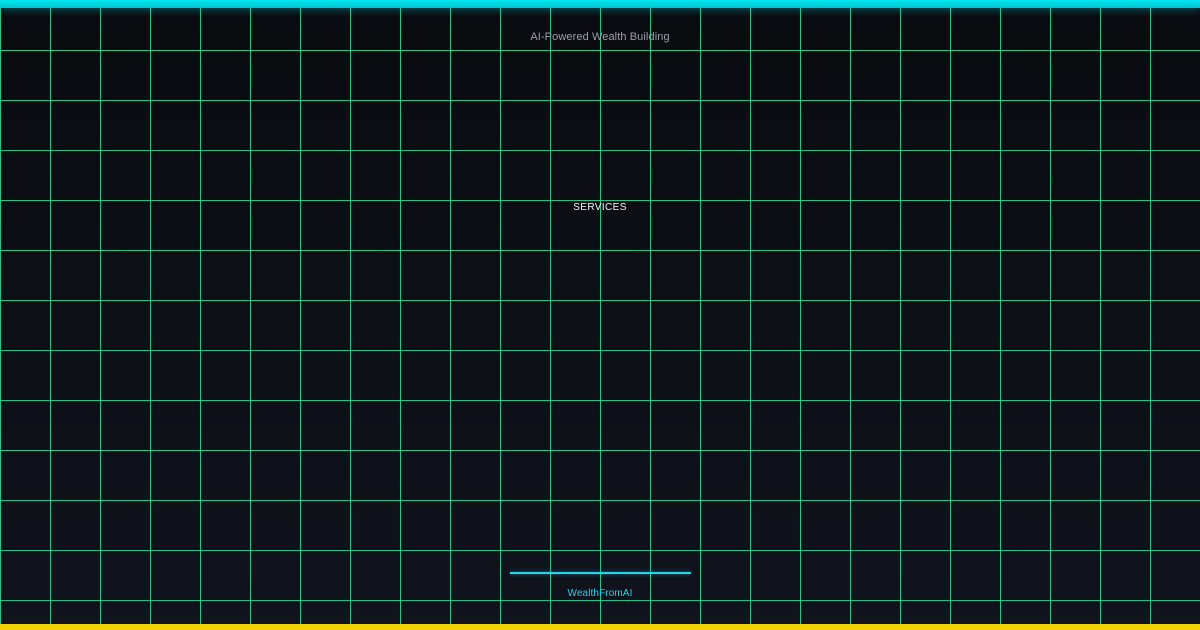 The width and height of the screenshot is (1200, 630). What do you see at coordinates (600, 573) in the screenshot?
I see `brand-underline` at bounding box center [600, 573].